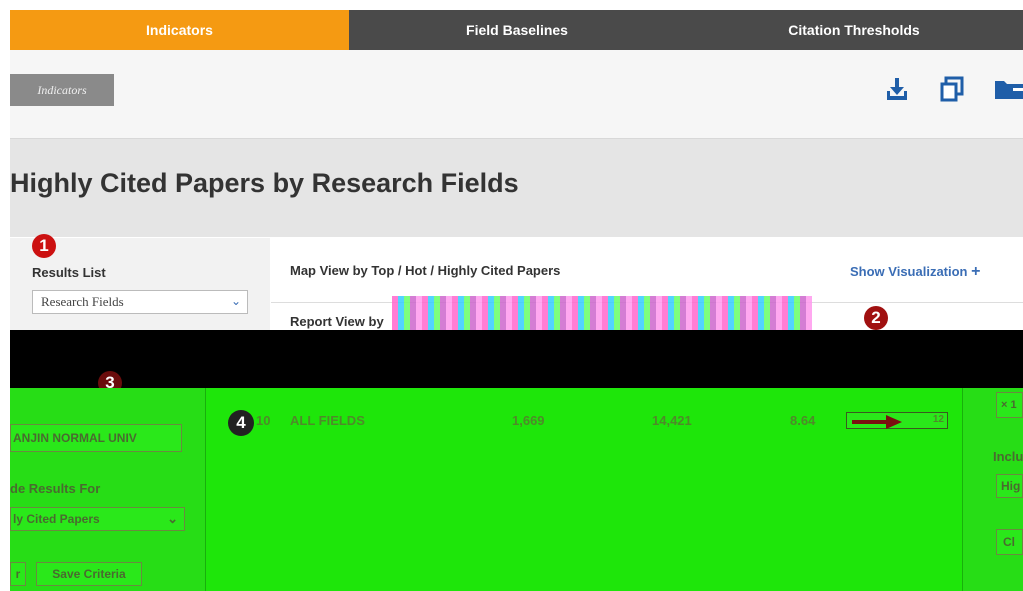  What do you see at coordinates (337, 321) in the screenshot?
I see `report-view-label: Report View by` at bounding box center [337, 321].